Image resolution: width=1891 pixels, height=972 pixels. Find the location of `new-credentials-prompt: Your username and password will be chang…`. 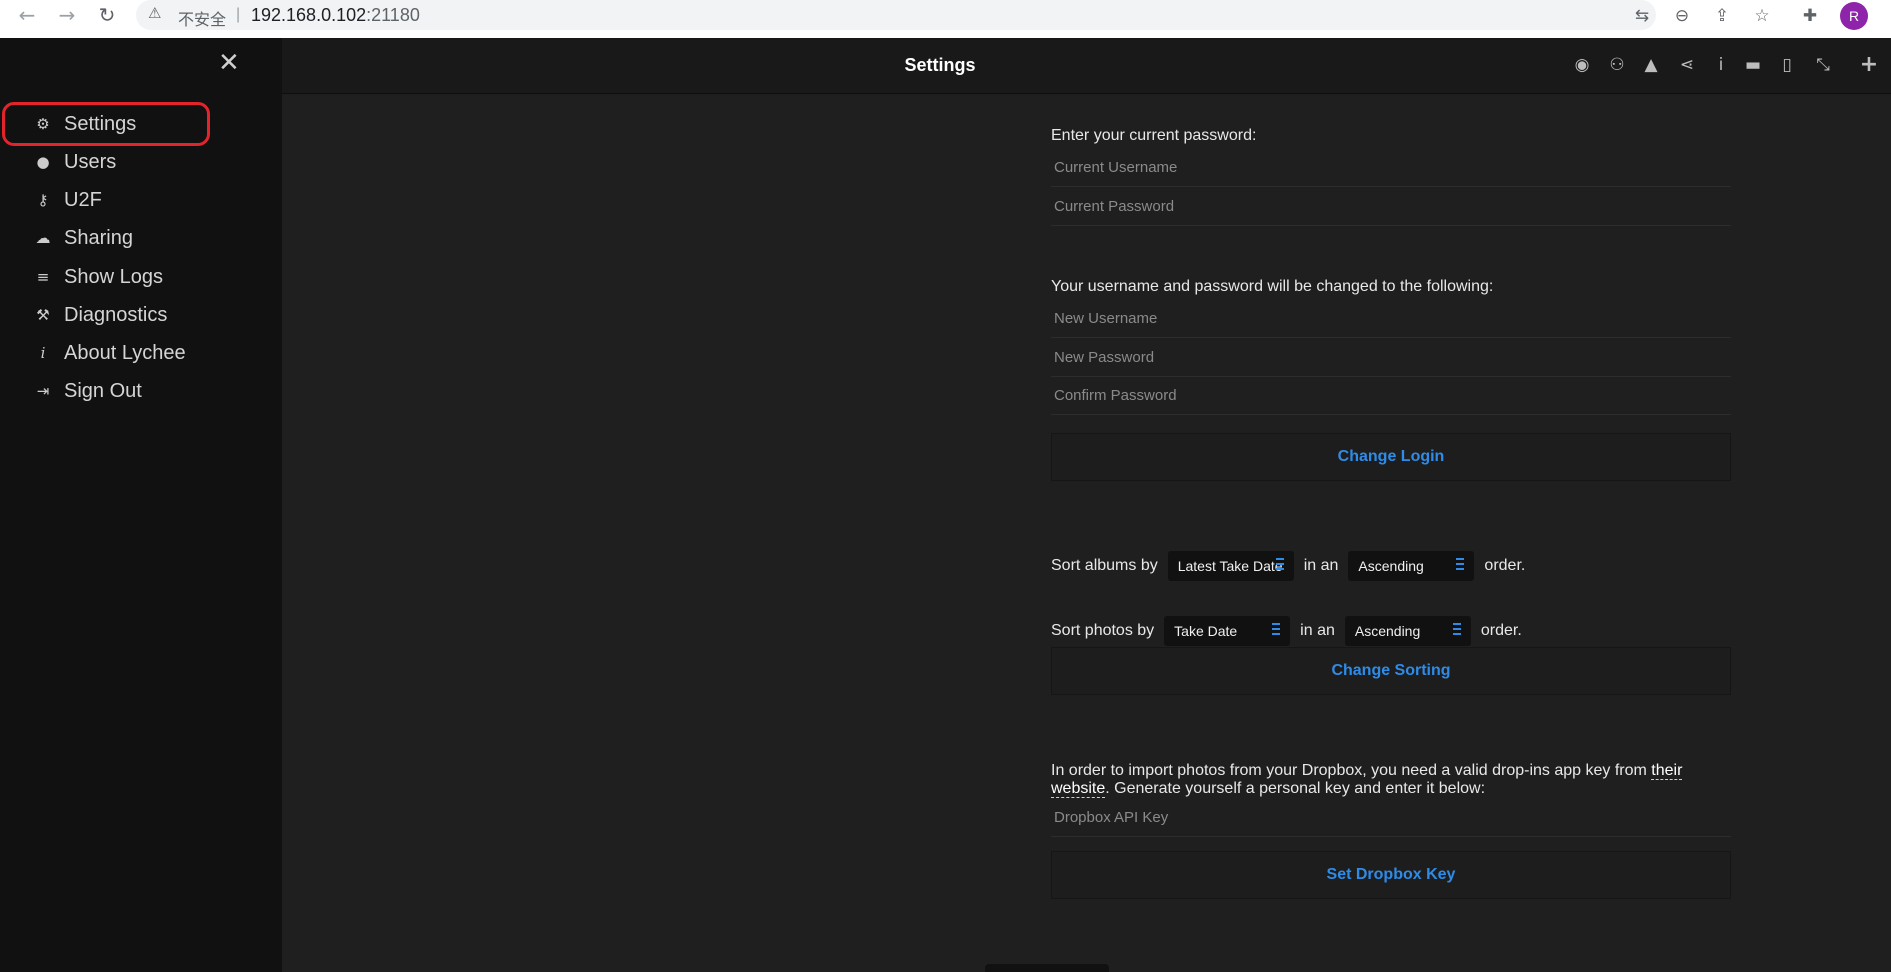

new-credentials-prompt: Your username and password will be chang… is located at coordinates (1272, 286).